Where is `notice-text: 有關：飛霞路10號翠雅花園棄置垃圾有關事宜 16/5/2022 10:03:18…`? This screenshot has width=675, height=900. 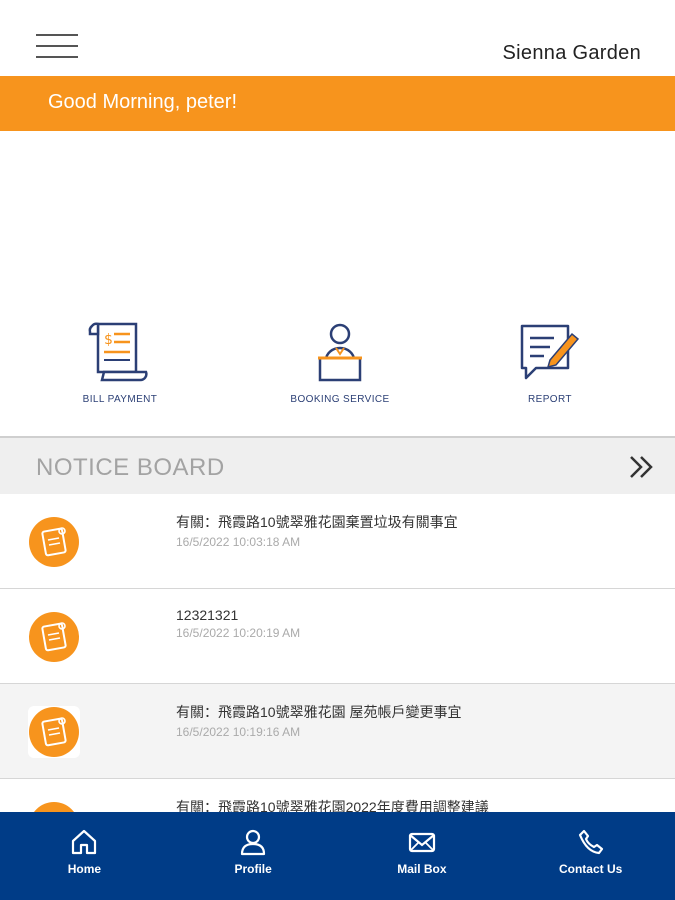 notice-text: 有關：飛霞路10號翠雅花園棄置垃圾有關事宜 16/5/2022 10:03:18… is located at coordinates (317, 530).